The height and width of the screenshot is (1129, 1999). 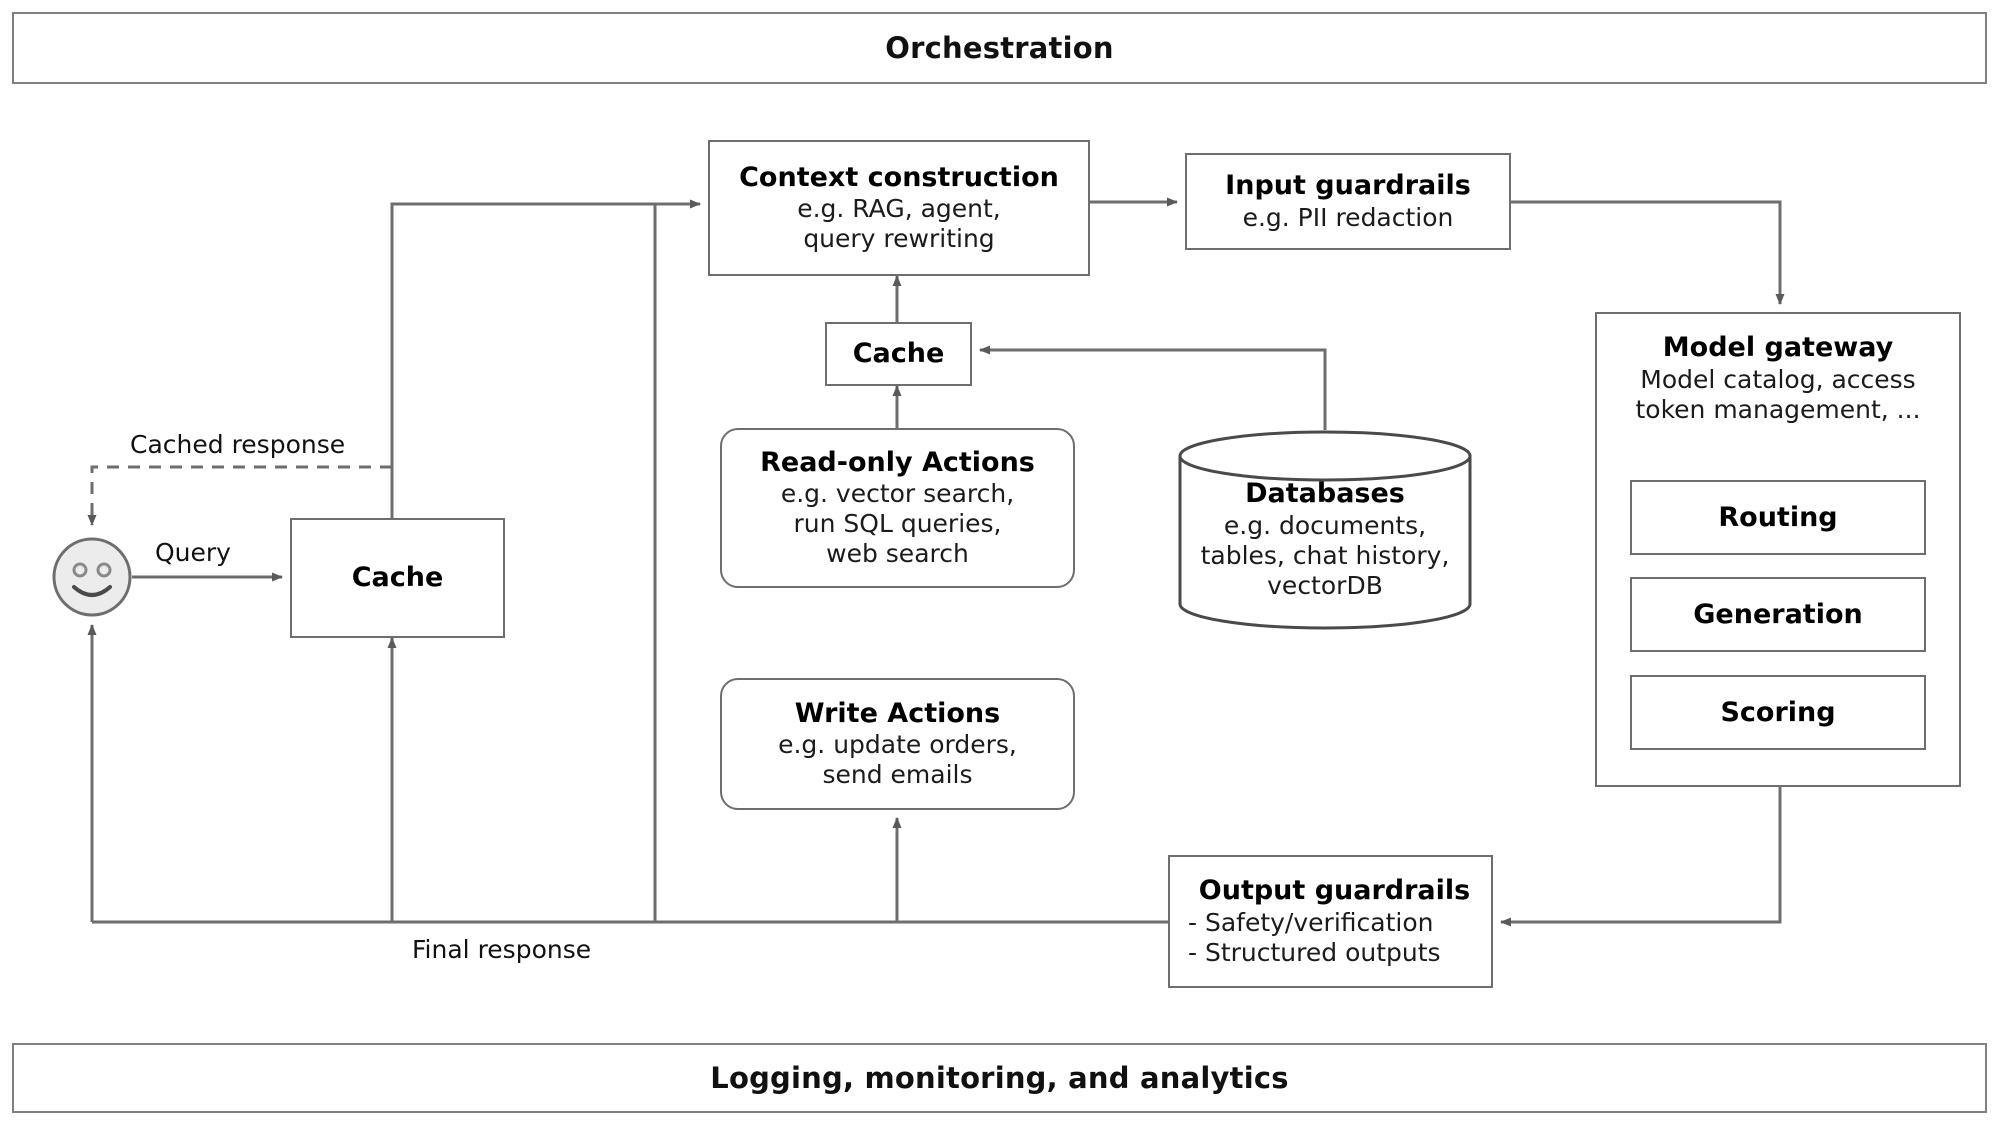 What do you see at coordinates (1778, 347) in the screenshot?
I see `model-gateway-title: Model gateway` at bounding box center [1778, 347].